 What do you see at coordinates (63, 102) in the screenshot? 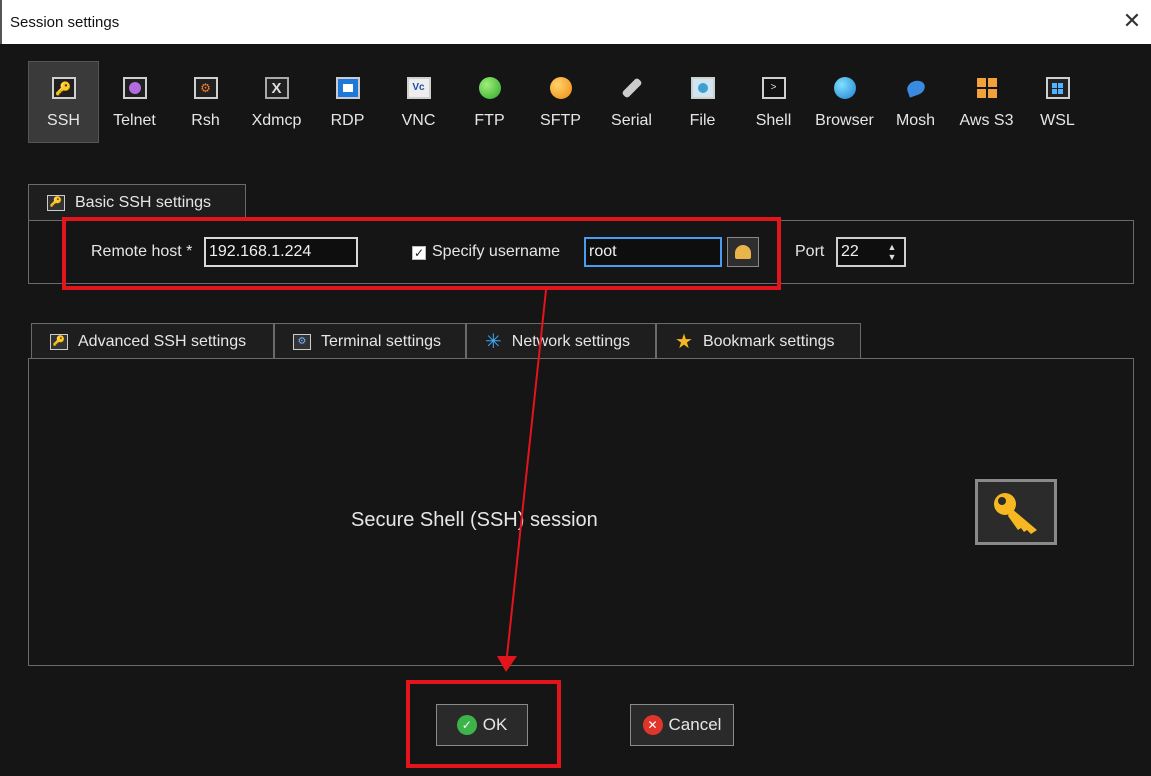
I see `protocol-ssh: 🔑 SSH` at bounding box center [63, 102].